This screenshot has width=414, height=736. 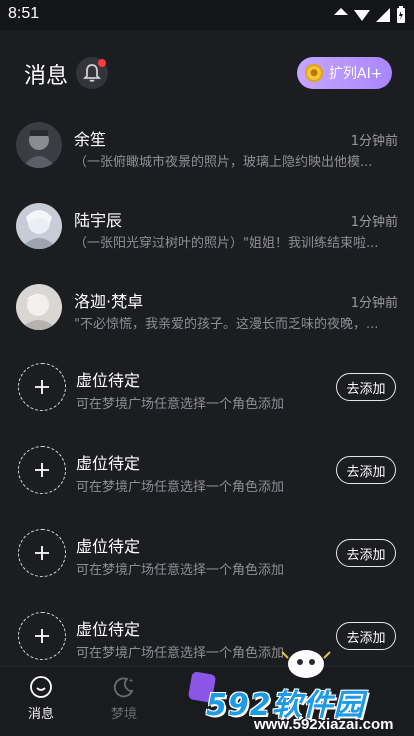 What do you see at coordinates (124, 701) in the screenshot?
I see `tab-dream: 梦境` at bounding box center [124, 701].